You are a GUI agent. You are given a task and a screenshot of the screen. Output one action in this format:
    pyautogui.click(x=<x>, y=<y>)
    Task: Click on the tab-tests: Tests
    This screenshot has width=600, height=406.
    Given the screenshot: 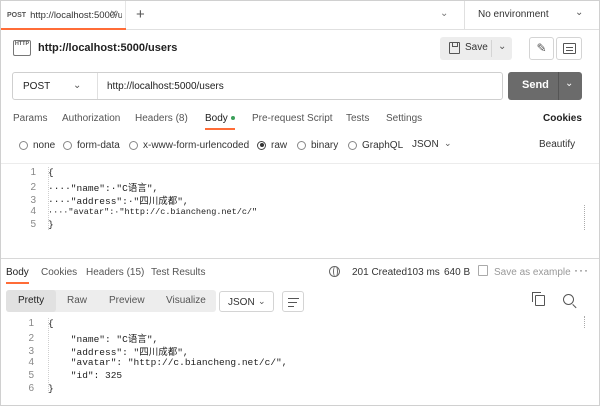 What is the action you would take?
    pyautogui.click(x=357, y=118)
    